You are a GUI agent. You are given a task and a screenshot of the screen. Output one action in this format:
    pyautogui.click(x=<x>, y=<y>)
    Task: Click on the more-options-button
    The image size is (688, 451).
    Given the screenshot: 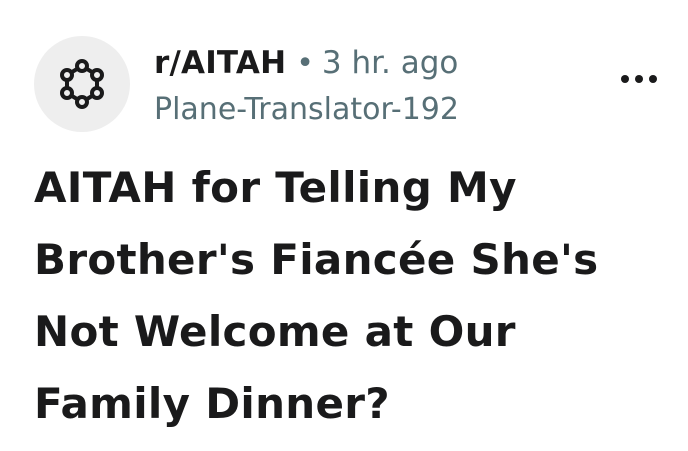 What is the action you would take?
    pyautogui.click(x=639, y=79)
    